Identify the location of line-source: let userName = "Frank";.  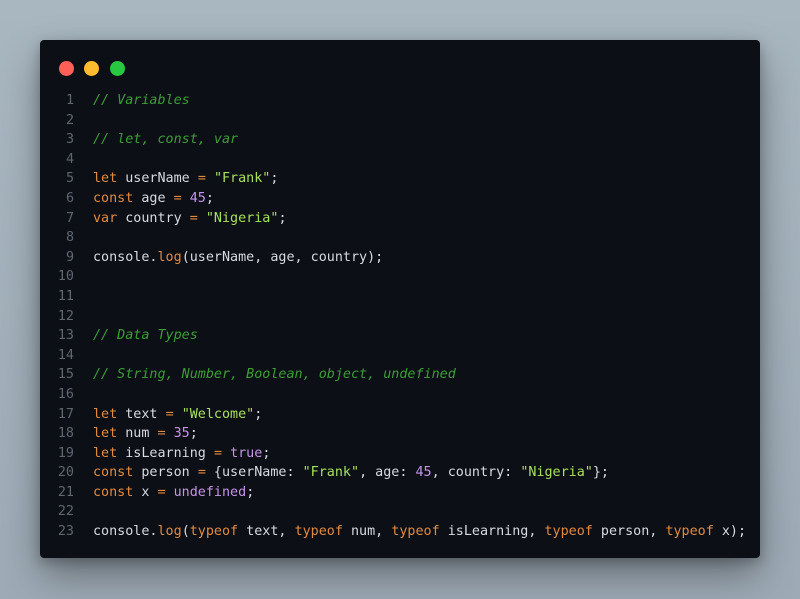
(185, 179).